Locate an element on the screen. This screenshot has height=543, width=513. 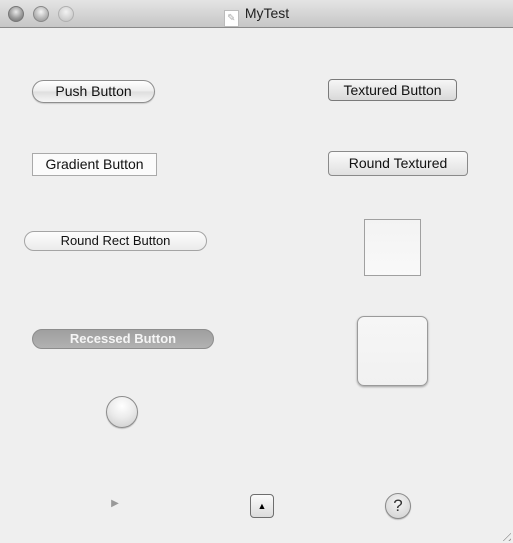
round-button is located at coordinates (122, 412).